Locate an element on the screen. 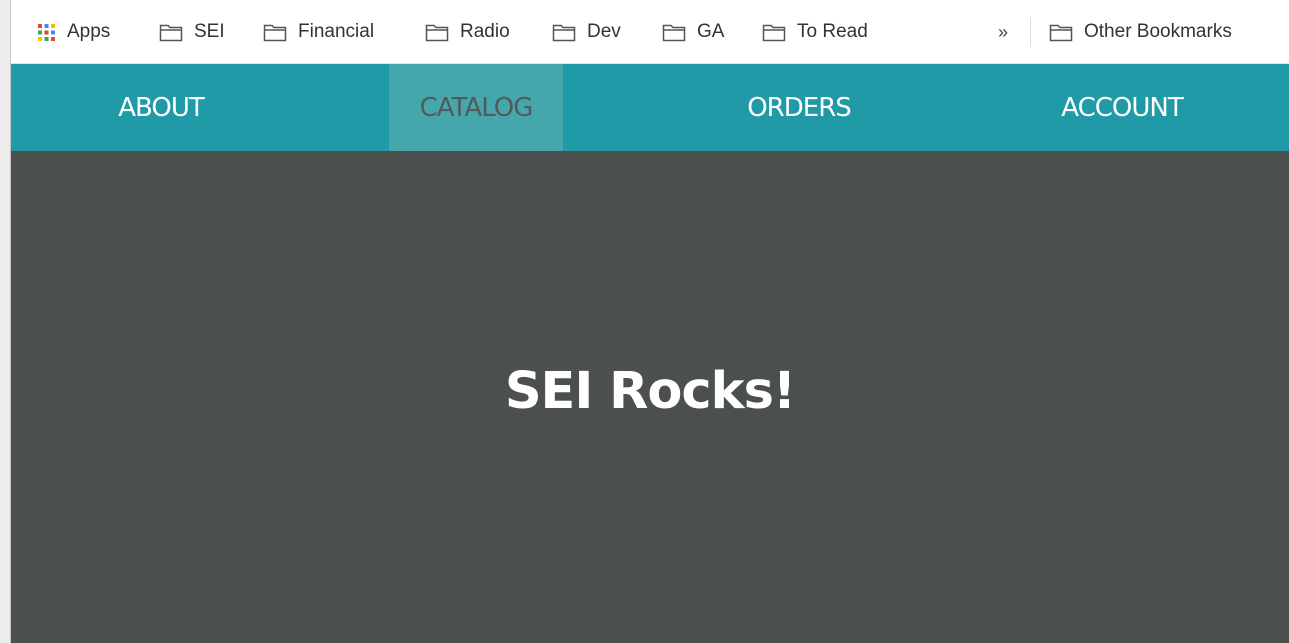 Image resolution: width=1289 pixels, height=643 pixels. bookmark-folder-dev: Dev is located at coordinates (586, 32).